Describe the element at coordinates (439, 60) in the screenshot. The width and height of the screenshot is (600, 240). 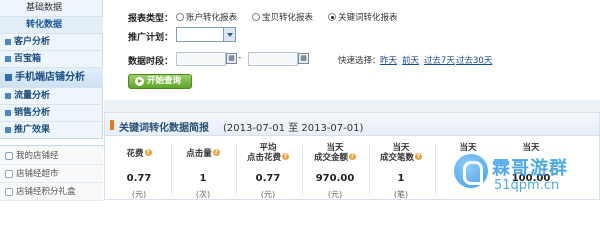
I see `quick-link-last-7-days: 过去7天` at that location.